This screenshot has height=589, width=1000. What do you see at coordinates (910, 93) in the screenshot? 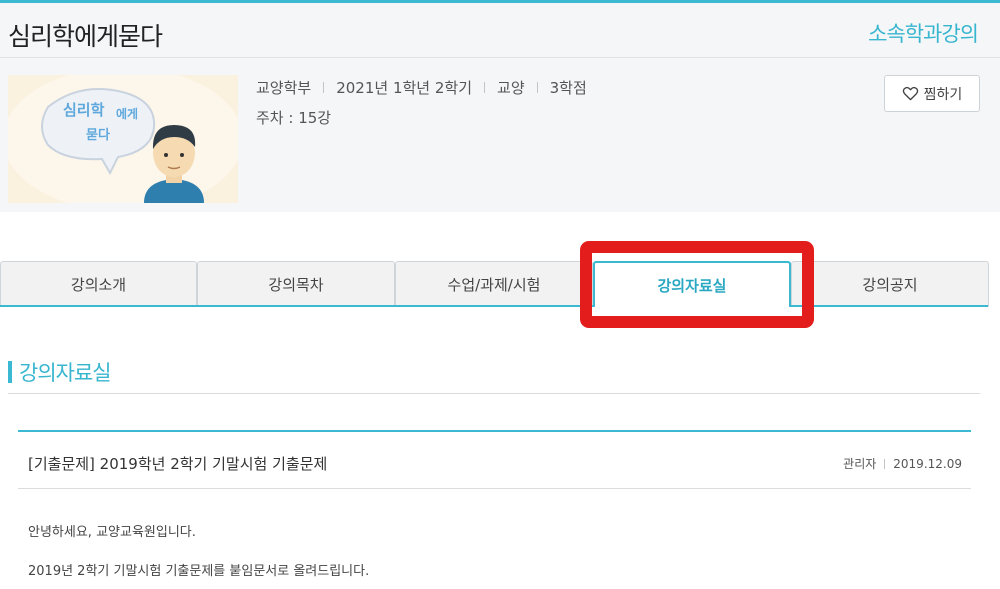
I see `heart-icon` at bounding box center [910, 93].